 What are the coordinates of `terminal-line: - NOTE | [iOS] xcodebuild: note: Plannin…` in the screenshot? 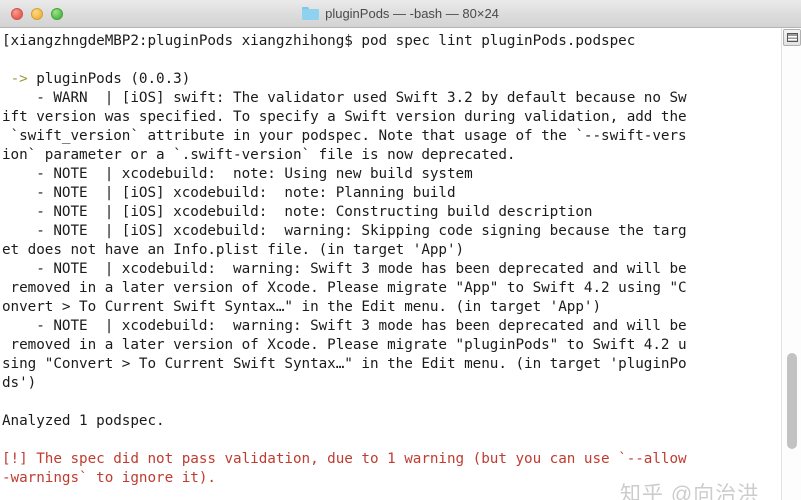 It's located at (229, 193).